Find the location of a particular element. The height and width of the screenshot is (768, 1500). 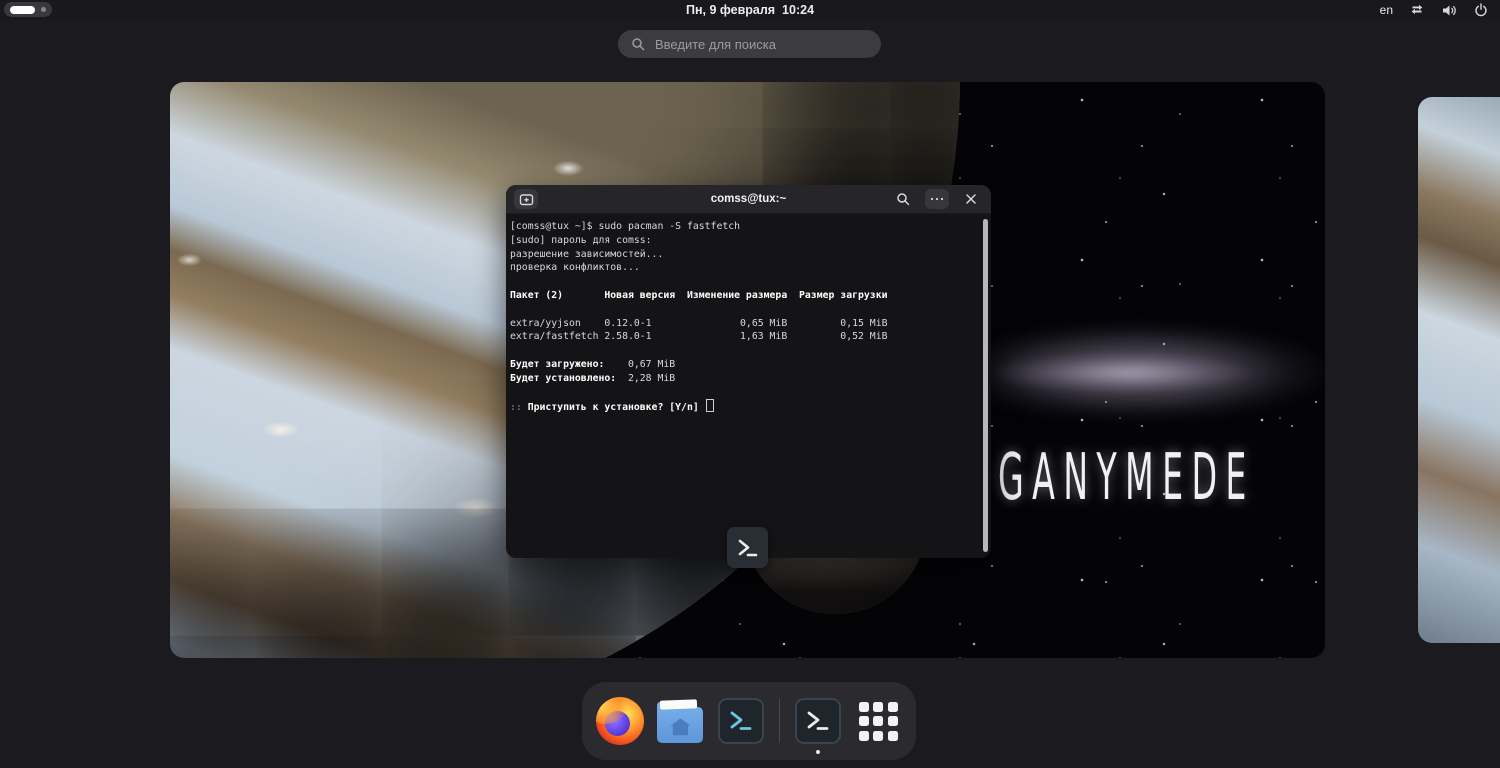

search-input is located at coordinates (755, 44).